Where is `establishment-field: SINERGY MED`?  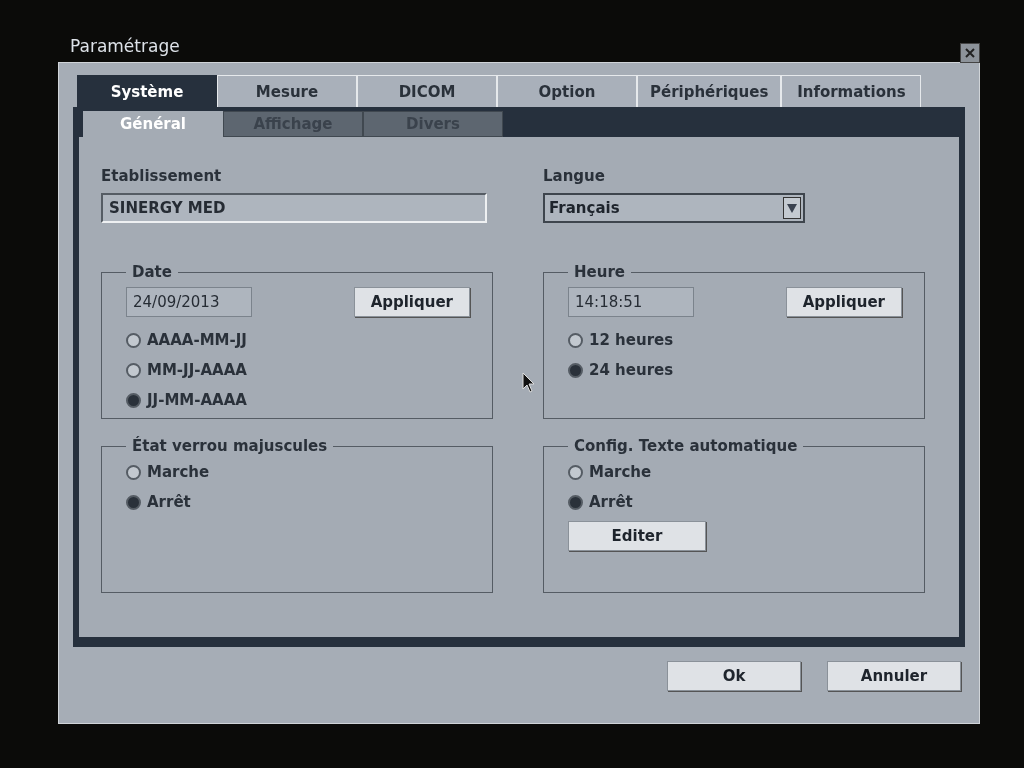
establishment-field: SINERGY MED is located at coordinates (294, 208).